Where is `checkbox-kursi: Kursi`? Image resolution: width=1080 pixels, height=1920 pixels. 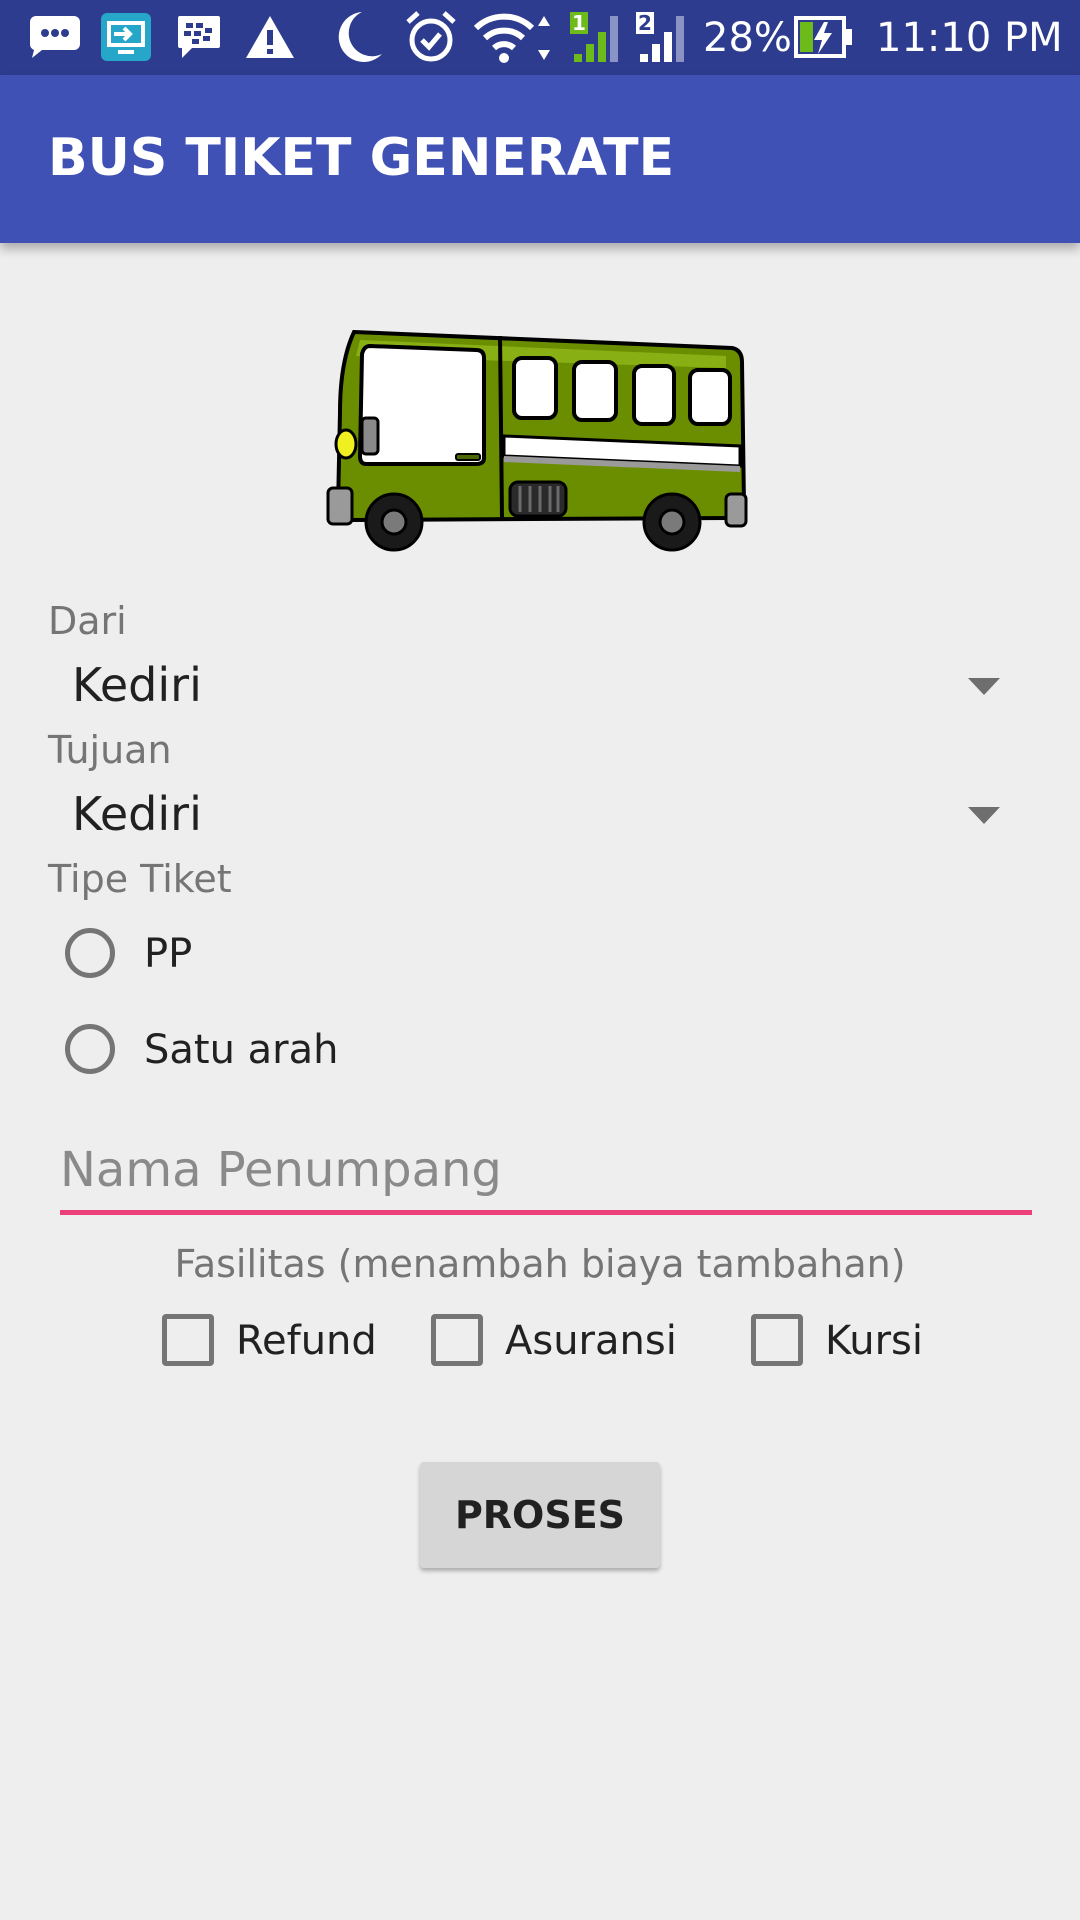 checkbox-kursi: Kursi is located at coordinates (851, 1340).